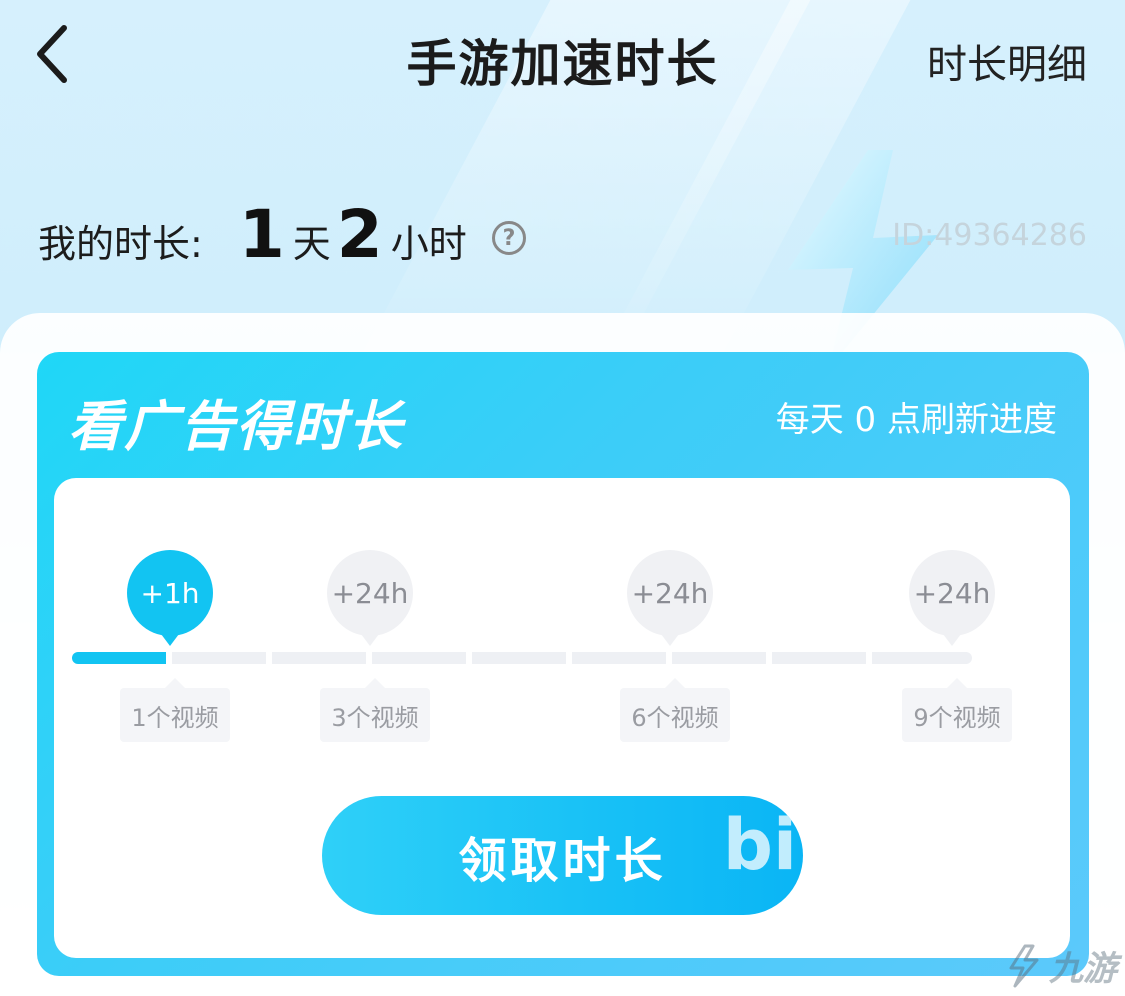 The height and width of the screenshot is (996, 1125). I want to click on duration-days: 1, so click(261, 234).